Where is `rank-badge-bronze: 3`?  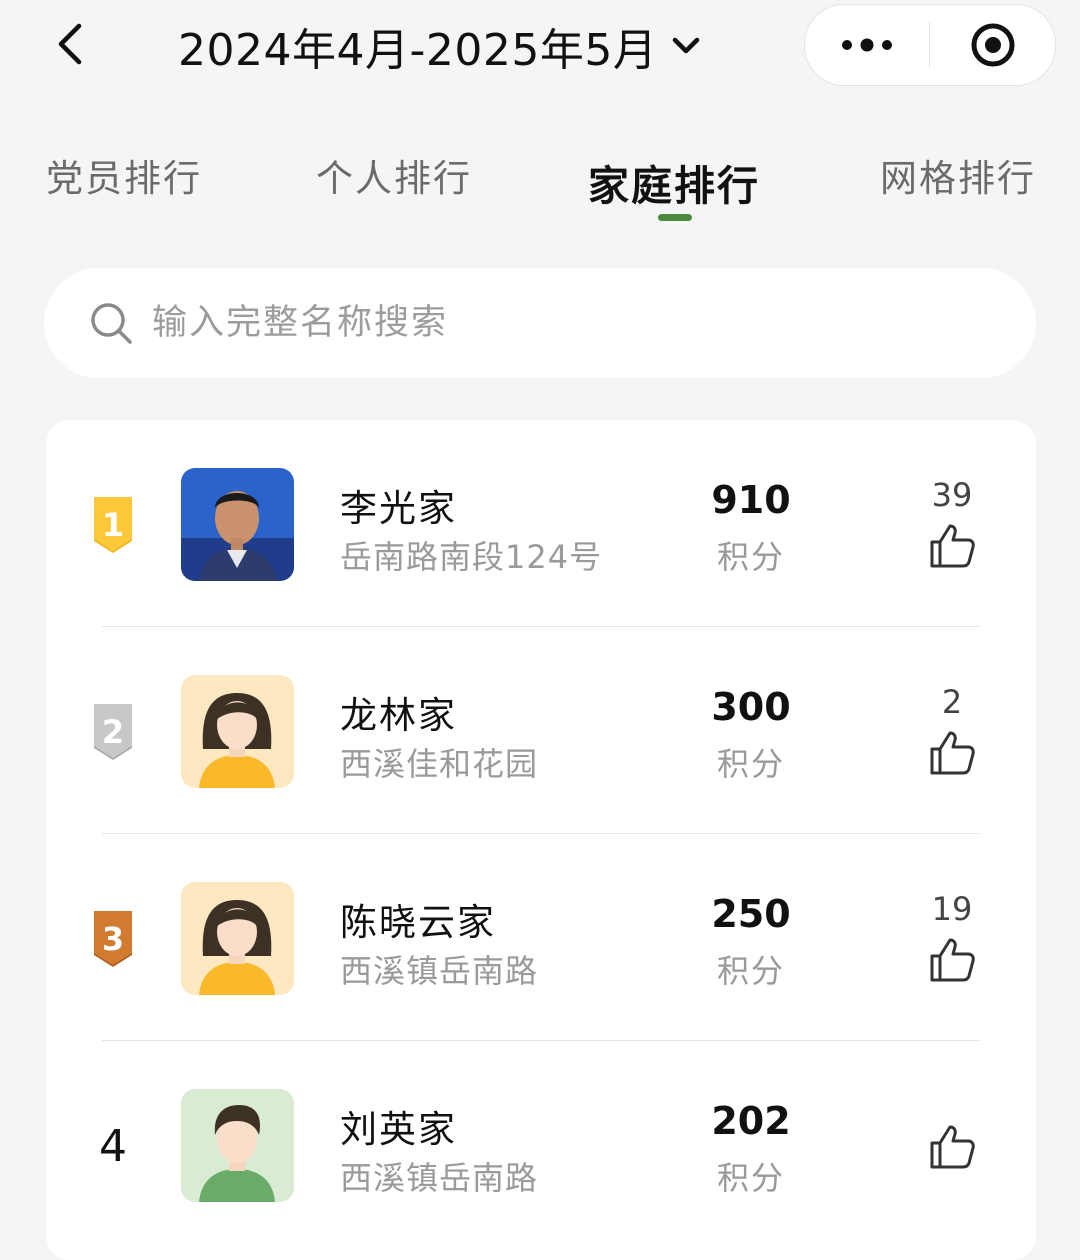 rank-badge-bronze: 3 is located at coordinates (113, 939).